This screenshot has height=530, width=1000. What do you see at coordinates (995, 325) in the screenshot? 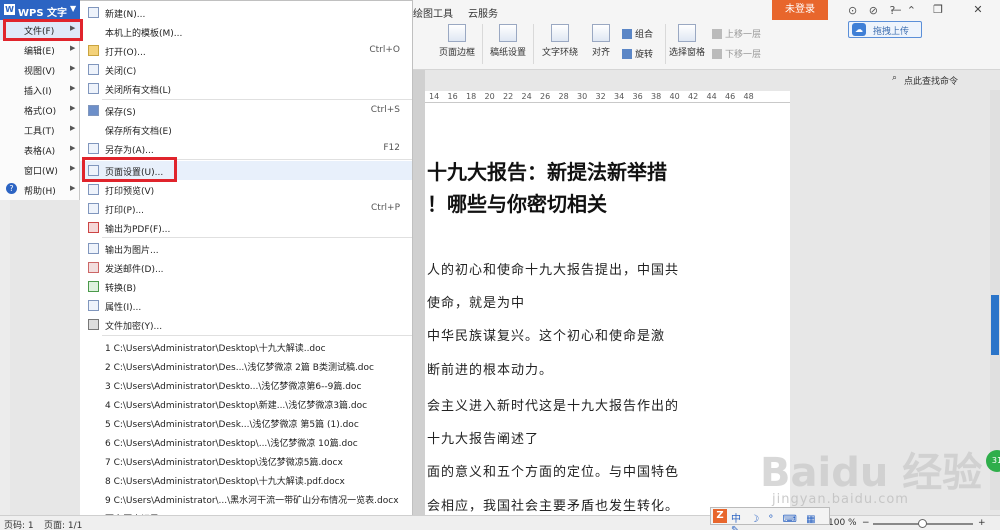
I see `scroll-thumb` at bounding box center [995, 325].